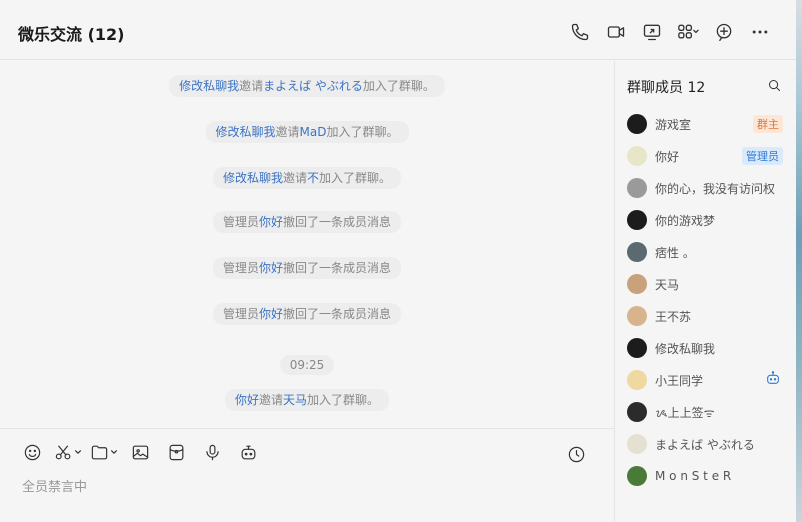 The image size is (802, 522). I want to click on composer-toolbar, so click(140, 452).